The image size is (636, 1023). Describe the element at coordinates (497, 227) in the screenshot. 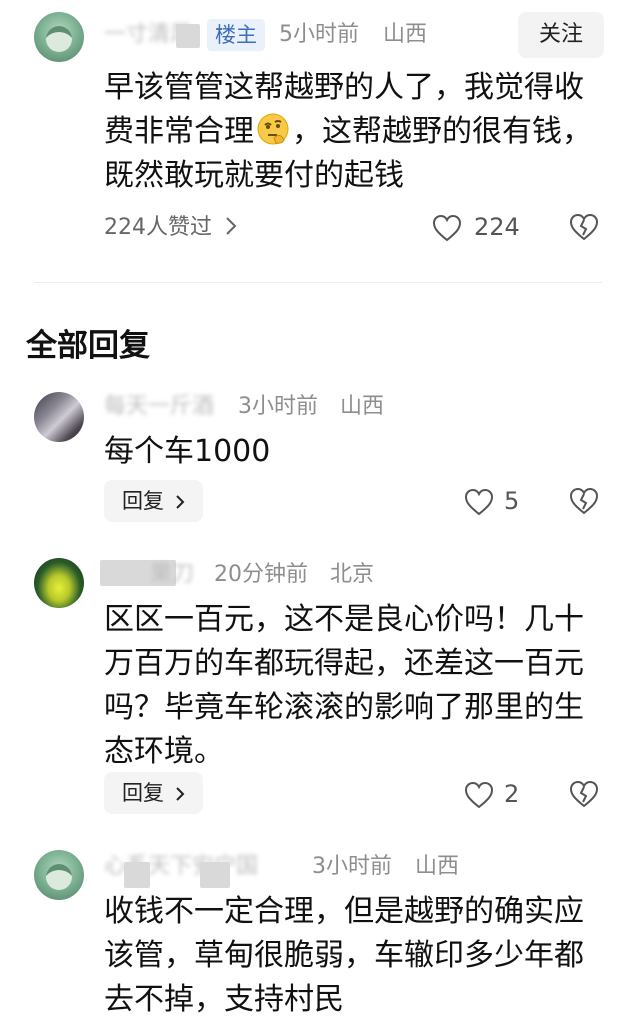

I see `like-count: 224` at that location.